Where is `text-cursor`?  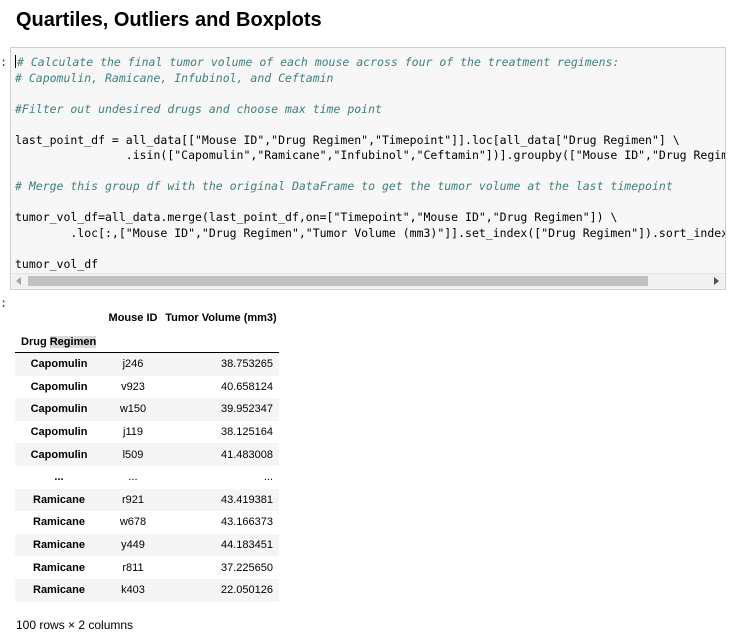
text-cursor is located at coordinates (15, 61).